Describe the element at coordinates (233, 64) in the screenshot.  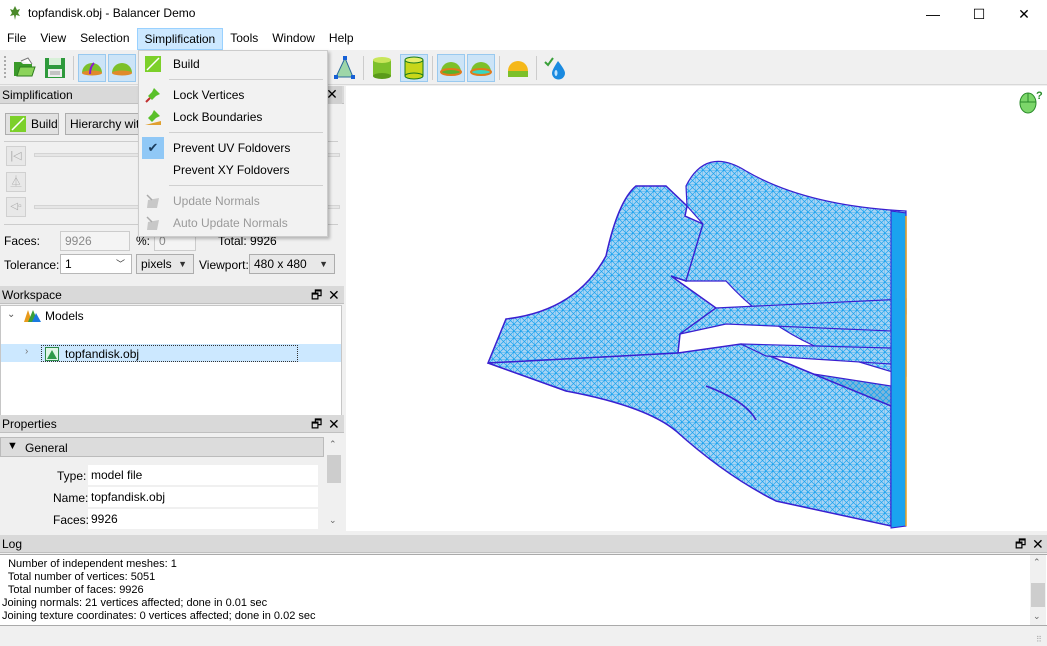
I see `menu-item-build: Build` at that location.